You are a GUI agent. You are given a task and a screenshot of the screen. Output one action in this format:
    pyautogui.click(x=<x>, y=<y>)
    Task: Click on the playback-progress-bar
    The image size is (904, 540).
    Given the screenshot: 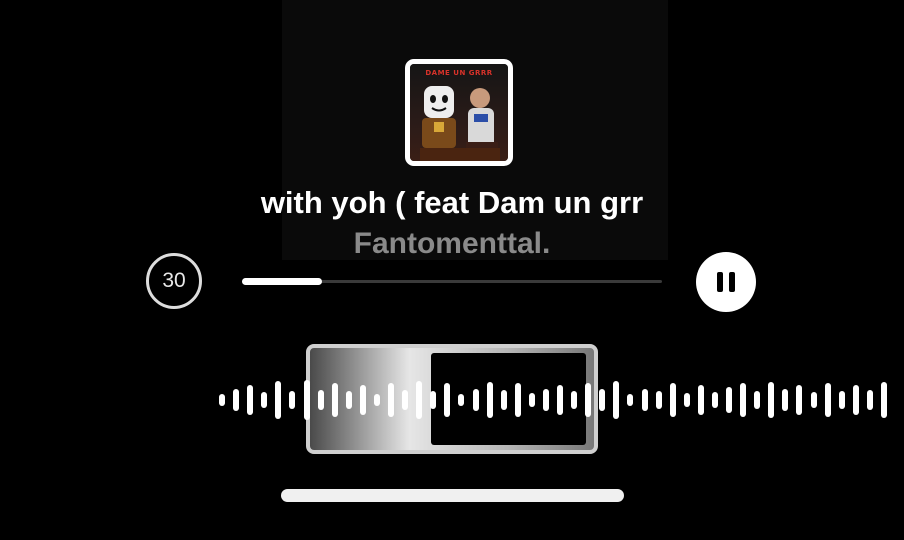 What is the action you would take?
    pyautogui.click(x=452, y=281)
    